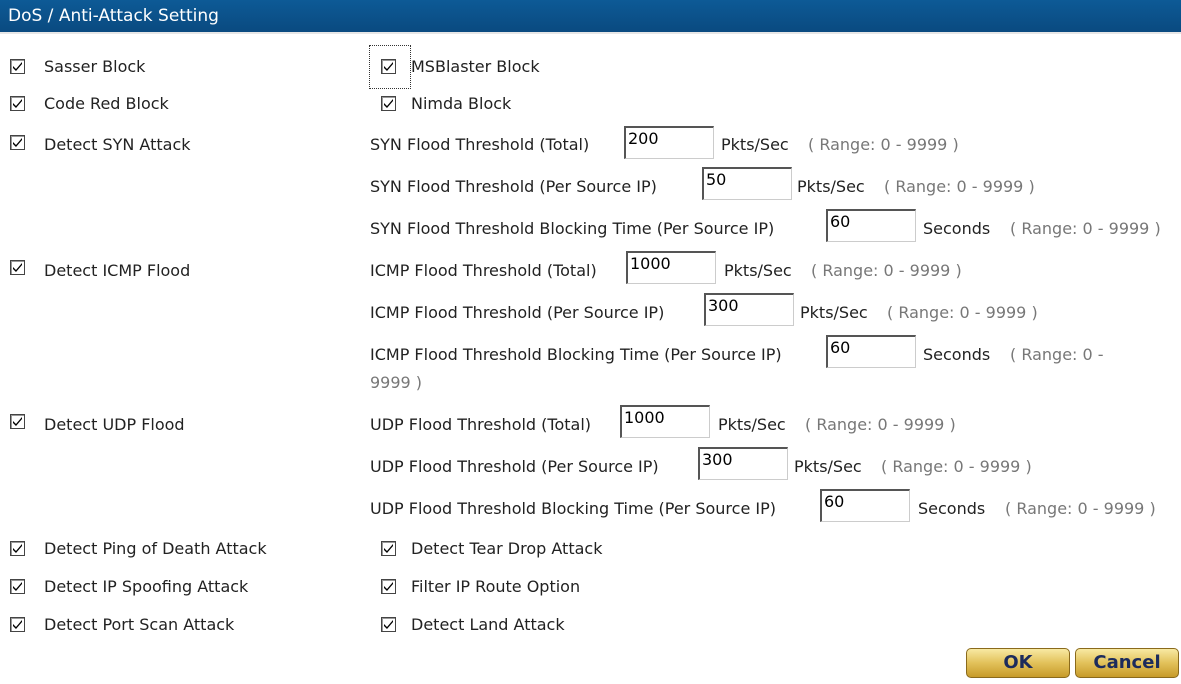 The height and width of the screenshot is (684, 1181). What do you see at coordinates (956, 466) in the screenshot?
I see `udp-persrc-range: ( Range: 0 - 9999 )` at bounding box center [956, 466].